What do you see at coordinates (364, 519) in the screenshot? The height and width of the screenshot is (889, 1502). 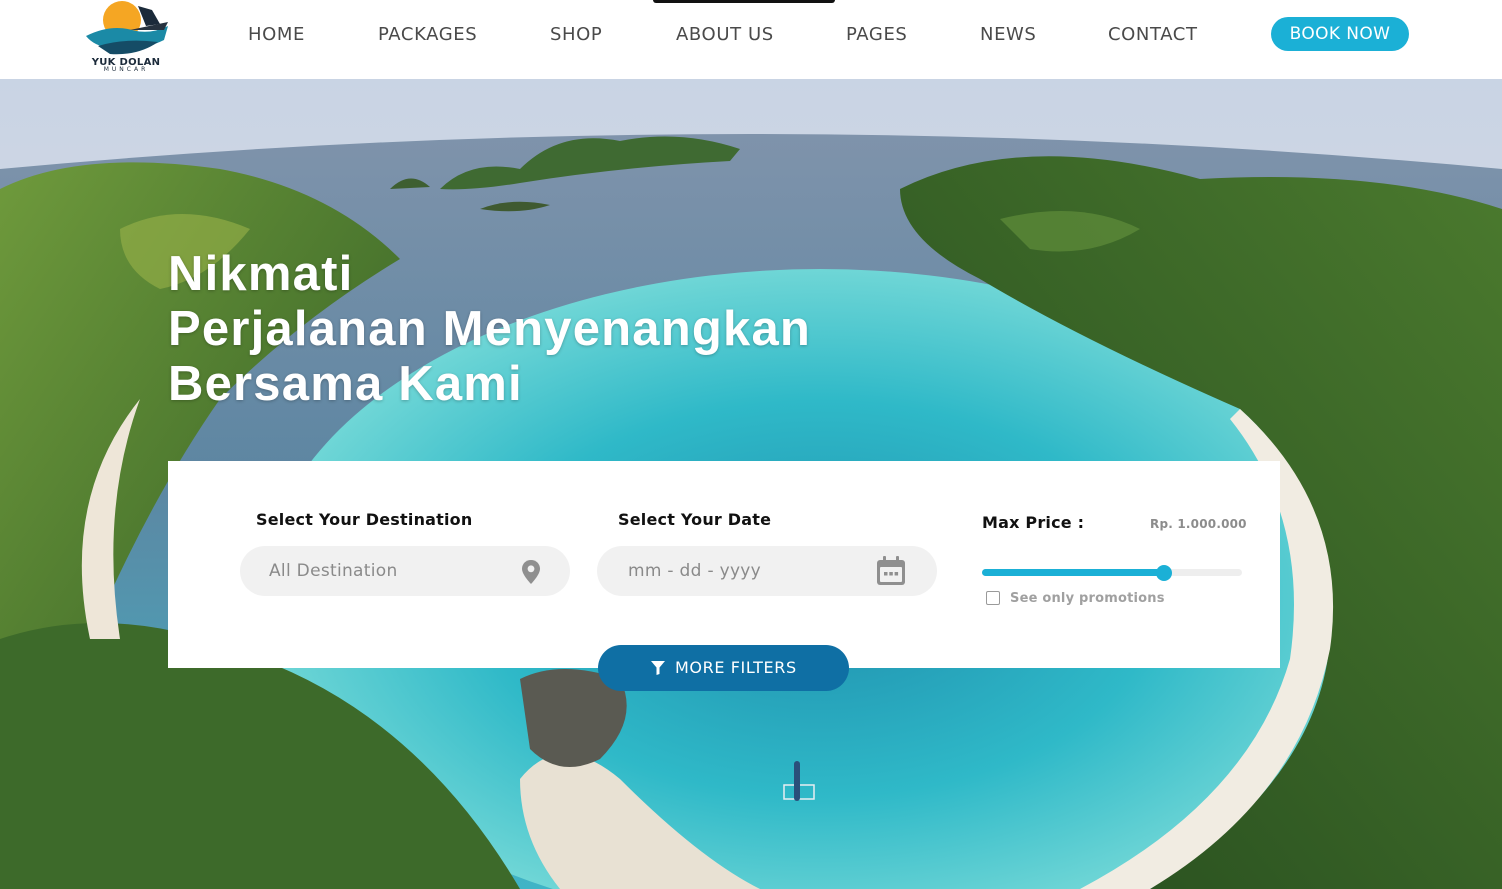 I see `destination-label: Select Your Destination` at bounding box center [364, 519].